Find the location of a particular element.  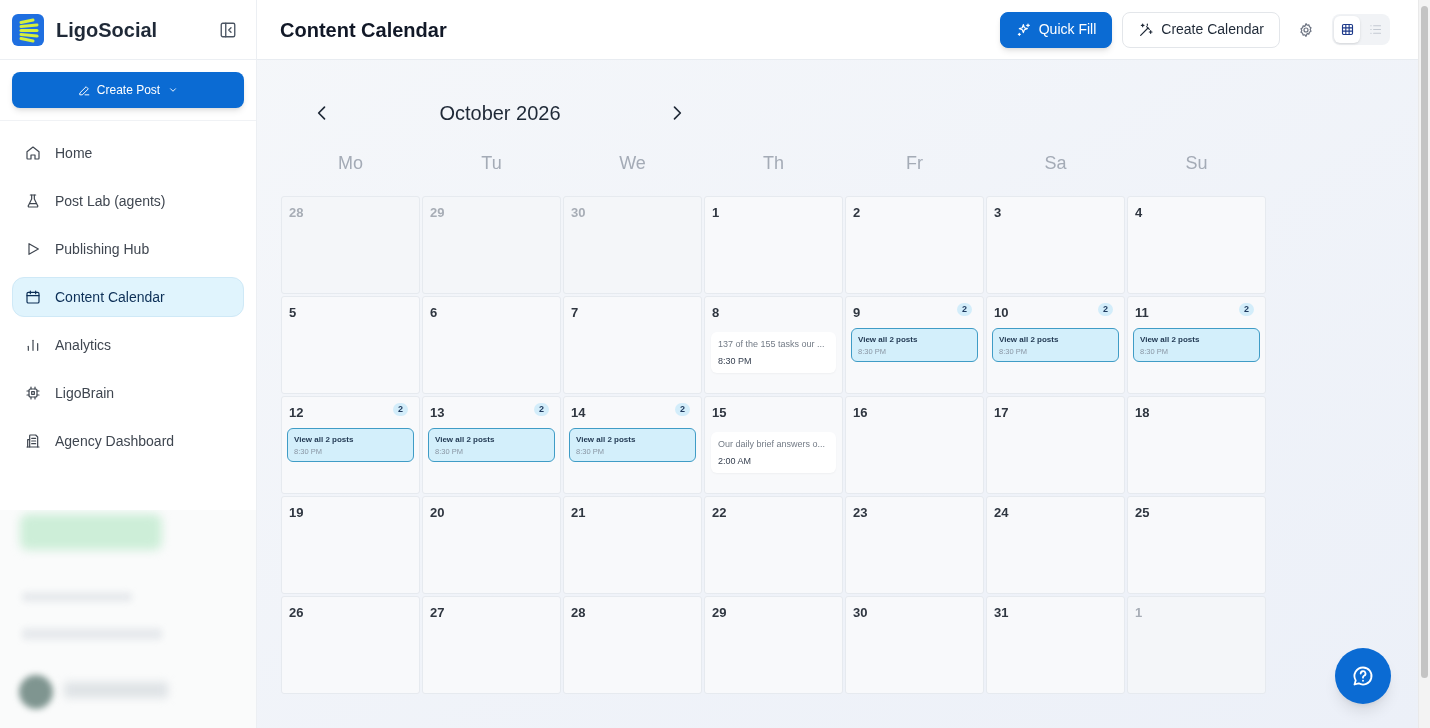

create-post-button: Create Post is located at coordinates (128, 90).